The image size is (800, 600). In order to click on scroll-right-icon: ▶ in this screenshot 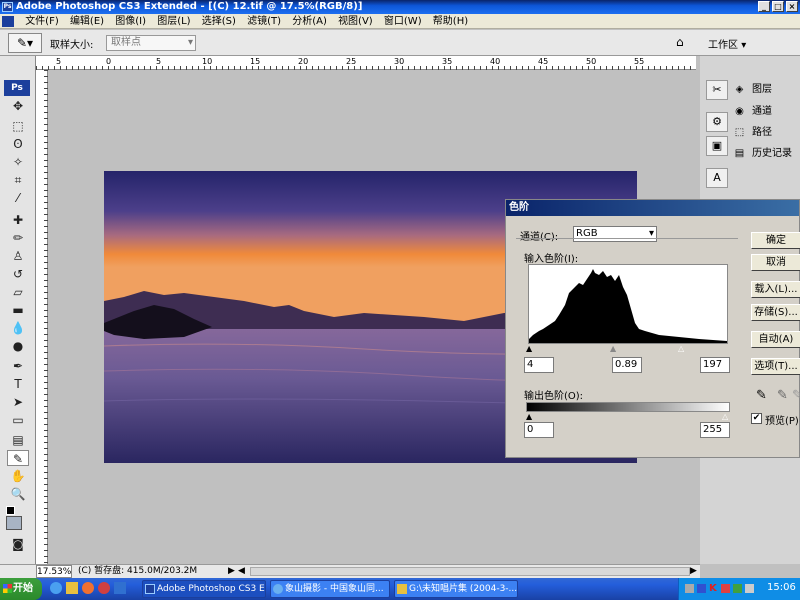, I will do `click(693, 571)`.